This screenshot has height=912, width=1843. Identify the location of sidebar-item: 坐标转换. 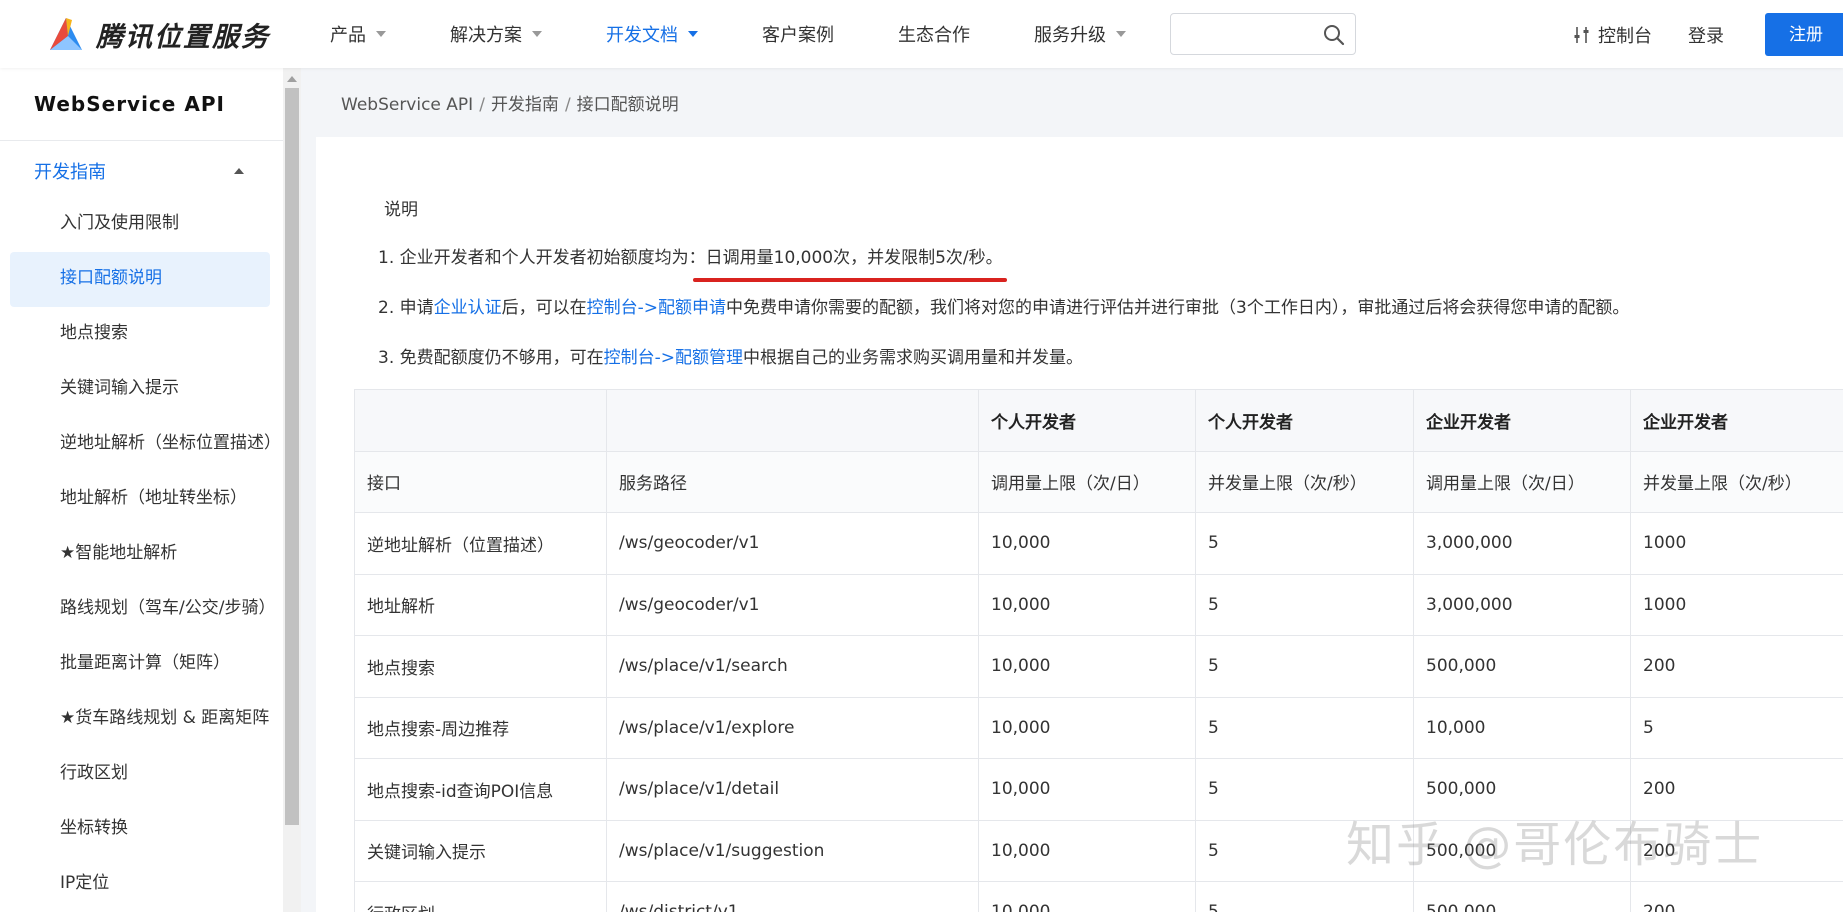
(141, 828).